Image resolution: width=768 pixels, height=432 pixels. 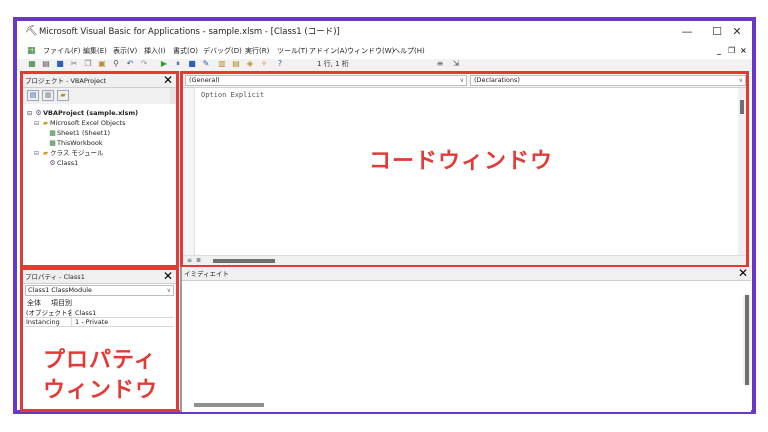 I want to click on toggle-folders-icon: ▰, so click(x=63, y=95).